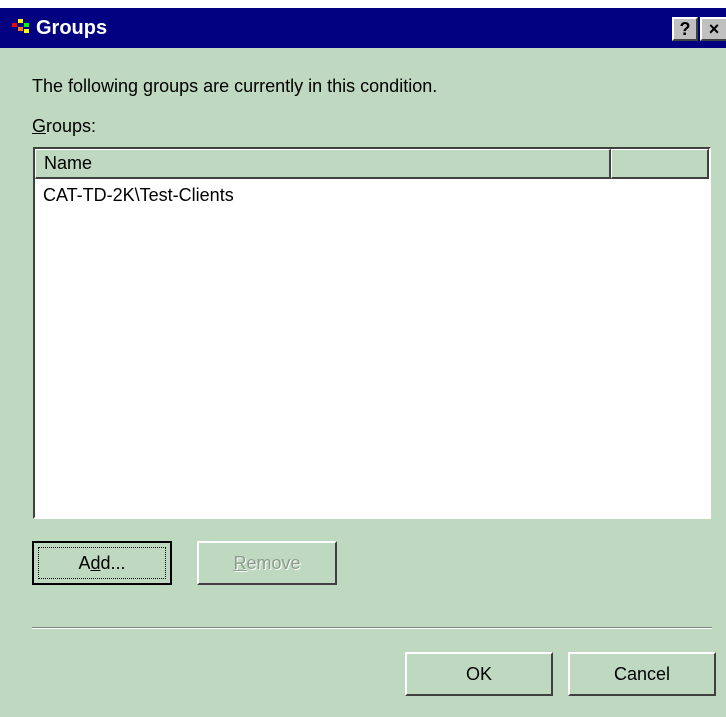 The image size is (726, 717). I want to click on ok-button: OK, so click(479, 674).